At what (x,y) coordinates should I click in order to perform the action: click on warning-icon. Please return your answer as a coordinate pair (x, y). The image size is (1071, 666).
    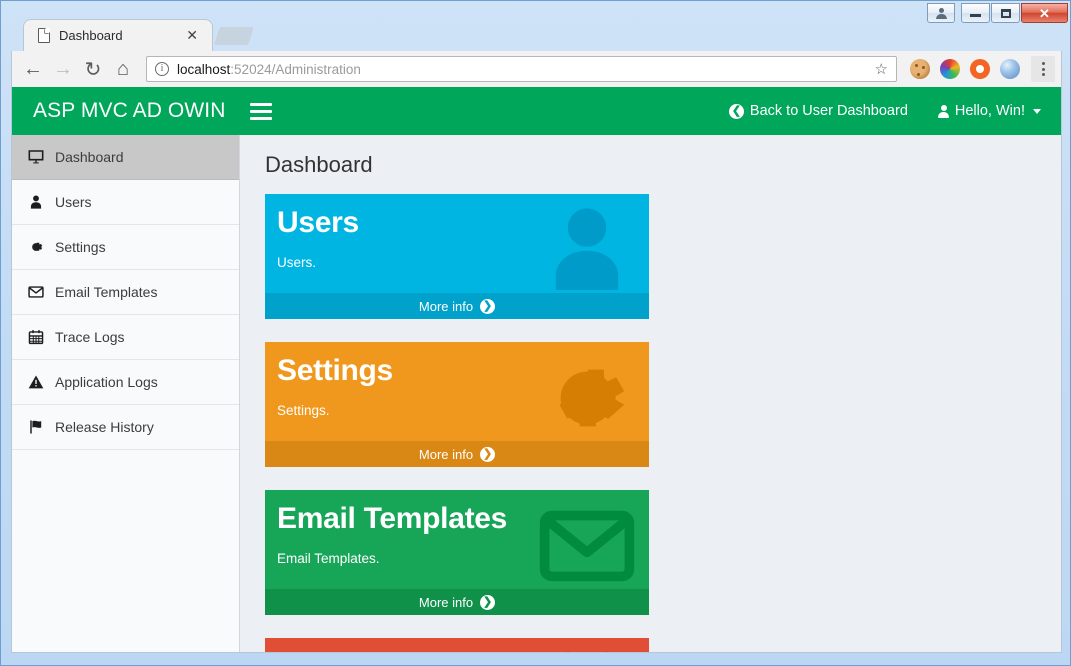
    Looking at the image, I should click on (35, 382).